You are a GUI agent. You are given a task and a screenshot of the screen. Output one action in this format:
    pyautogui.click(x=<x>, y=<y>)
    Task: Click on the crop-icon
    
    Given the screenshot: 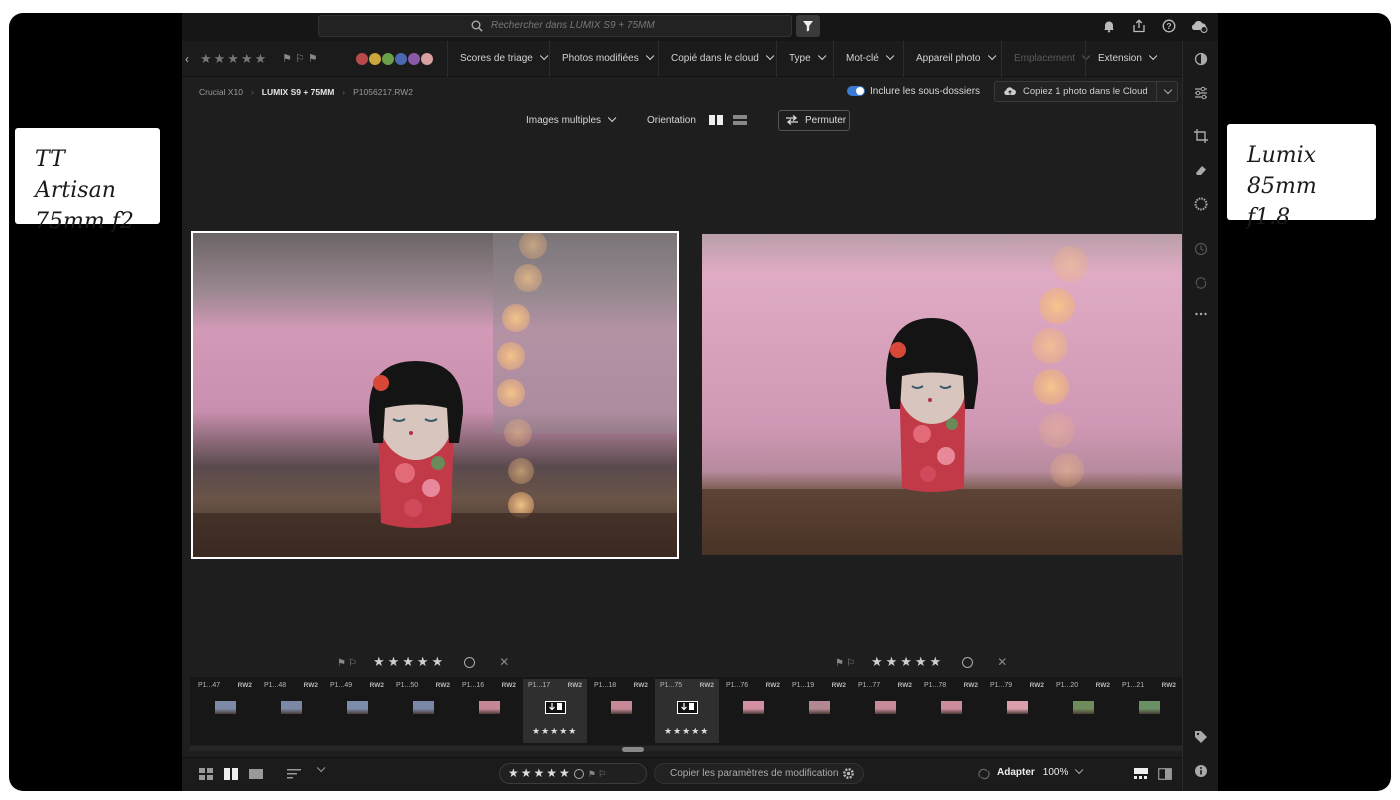 What is the action you would take?
    pyautogui.click(x=1201, y=136)
    